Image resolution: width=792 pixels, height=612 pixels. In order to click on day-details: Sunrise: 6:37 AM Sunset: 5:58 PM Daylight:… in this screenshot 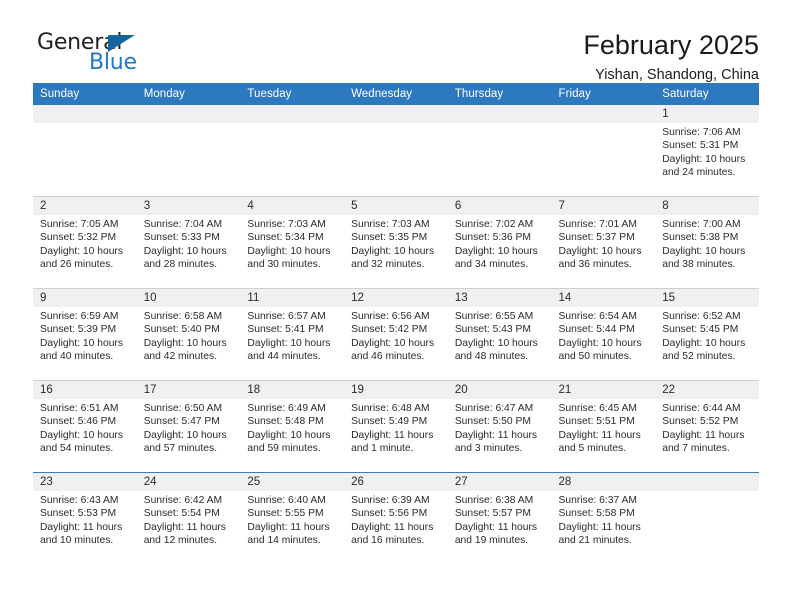, I will do `click(604, 519)`.